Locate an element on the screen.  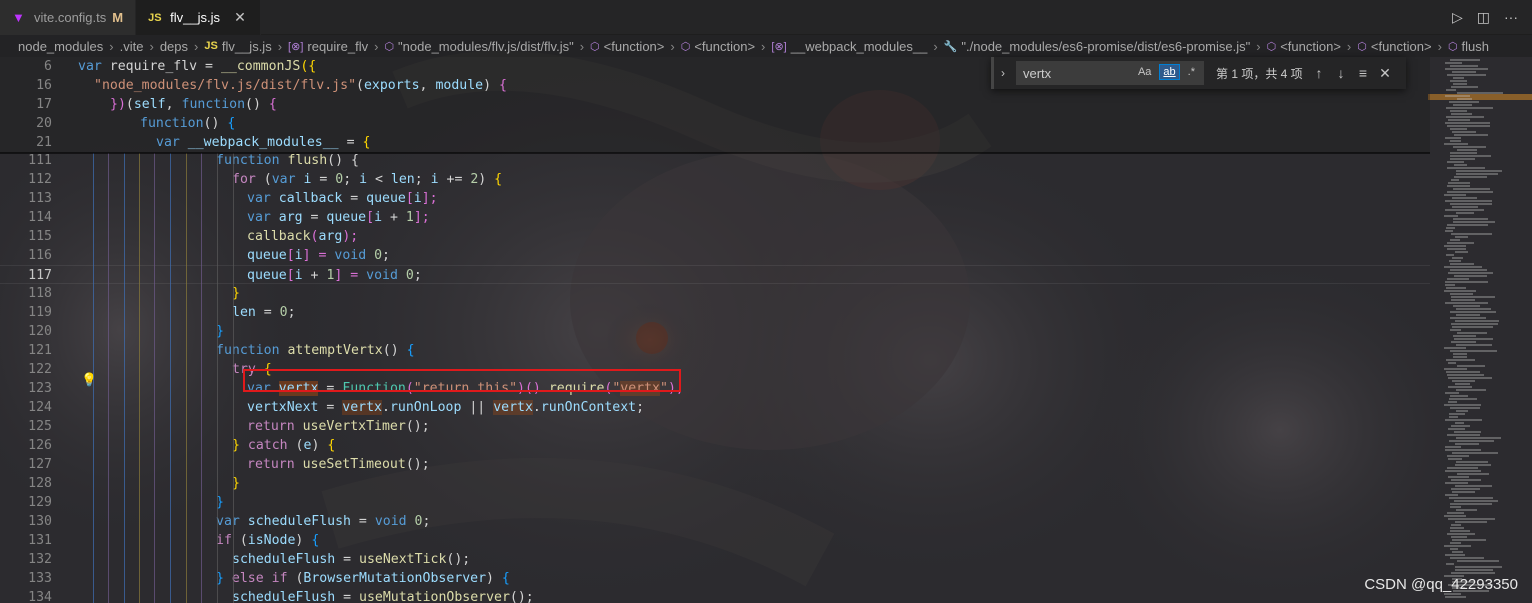
code-line: 130 var scheduleFlush = void 0; is located at coordinates (715, 521).